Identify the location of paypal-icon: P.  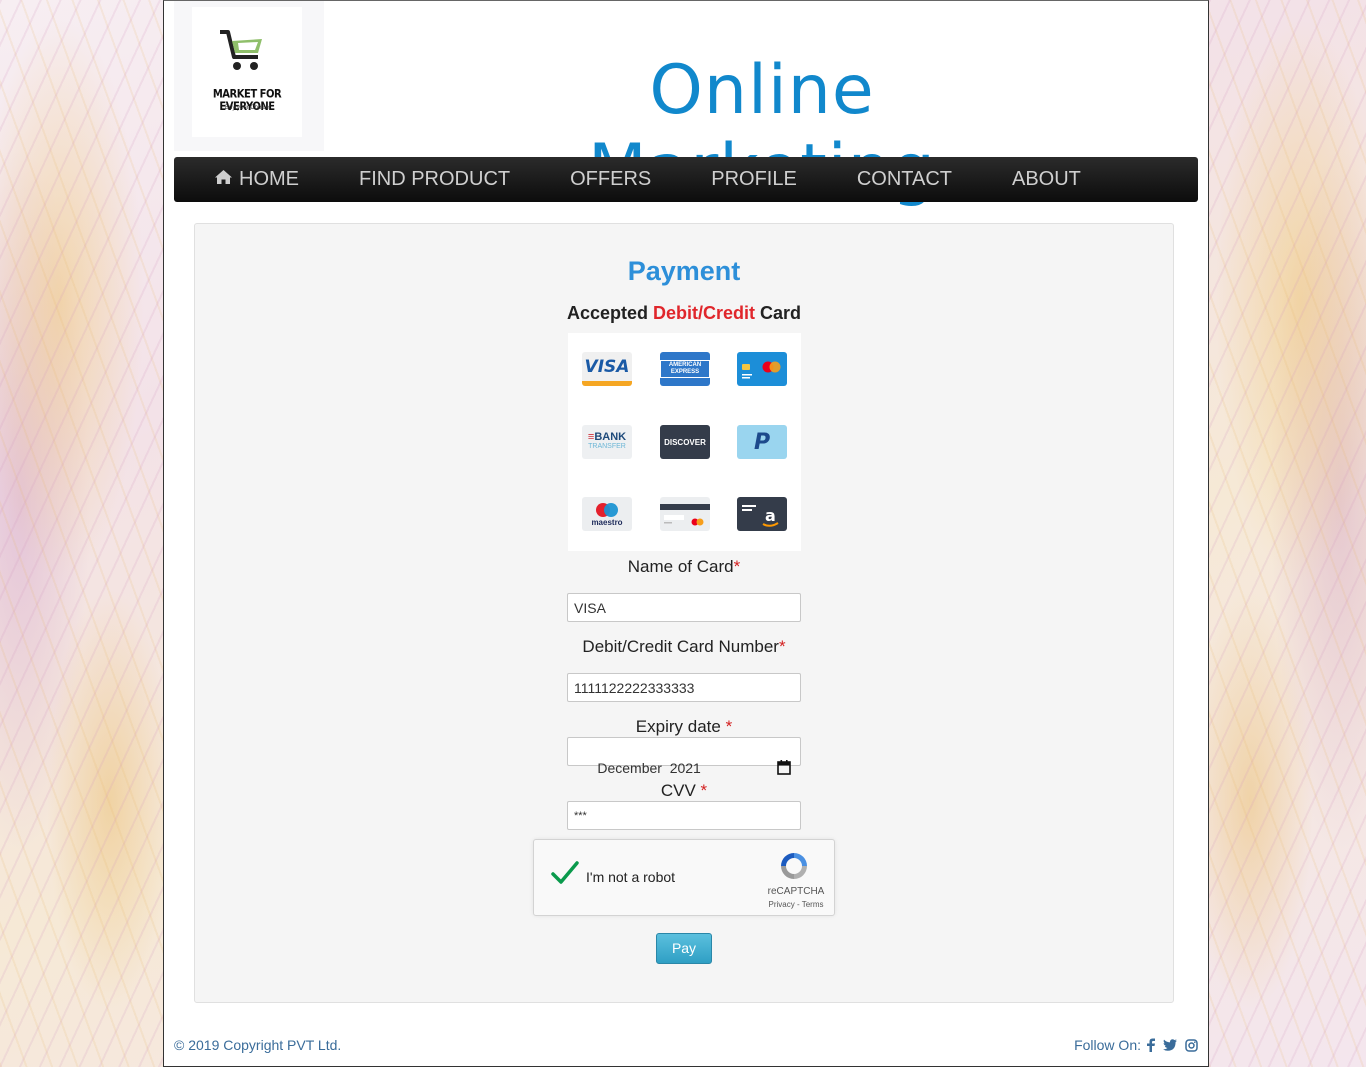
(762, 442).